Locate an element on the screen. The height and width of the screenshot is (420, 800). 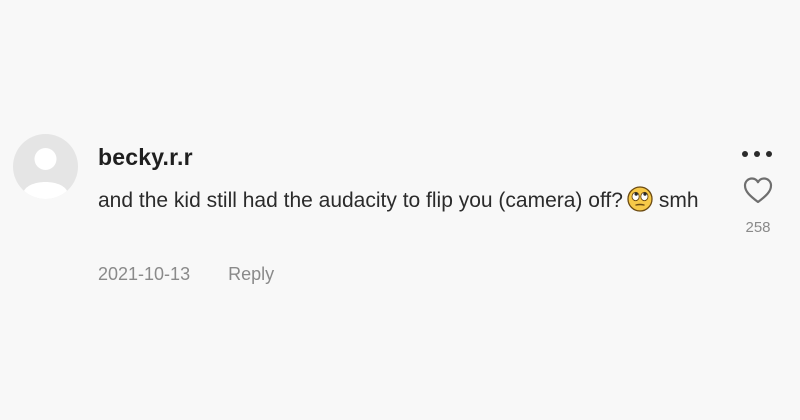
more-options-icon is located at coordinates (758, 154).